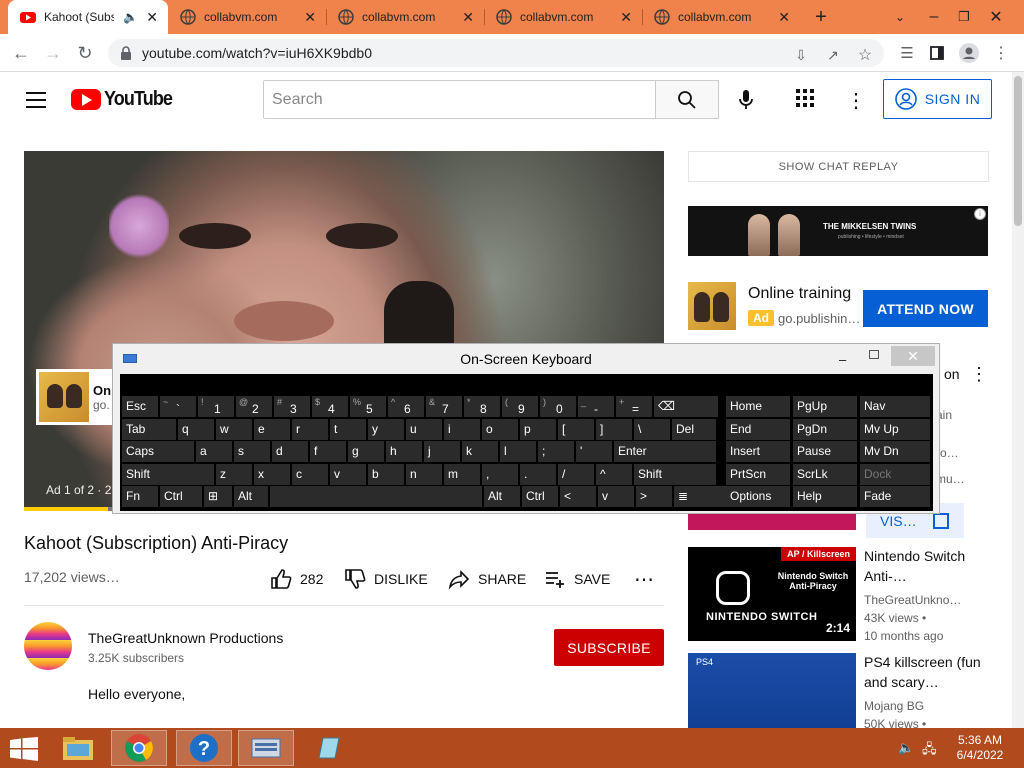 The width and height of the screenshot is (1024, 768). I want to click on osk-key: * 8, so click(482, 406).